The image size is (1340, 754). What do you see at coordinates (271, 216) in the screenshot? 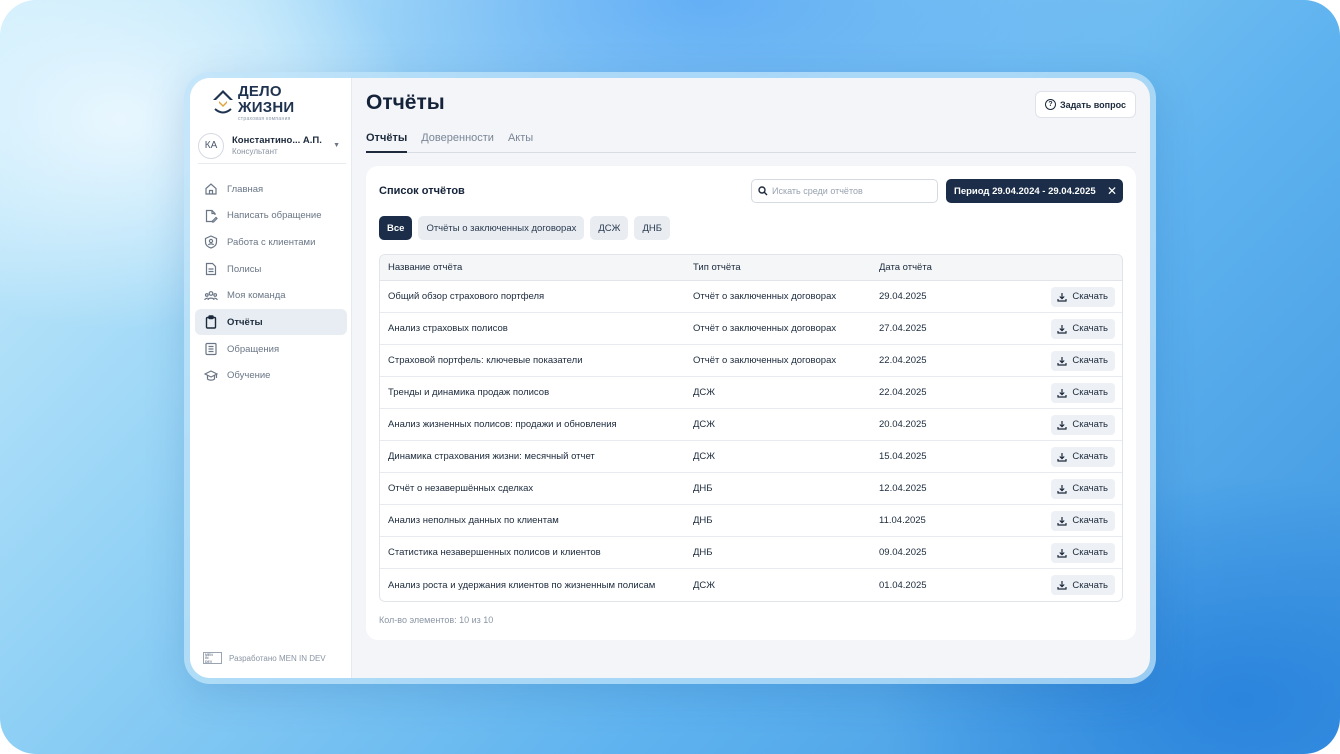
I see `sidebar-item-write-request: Написать обращение` at bounding box center [271, 216].